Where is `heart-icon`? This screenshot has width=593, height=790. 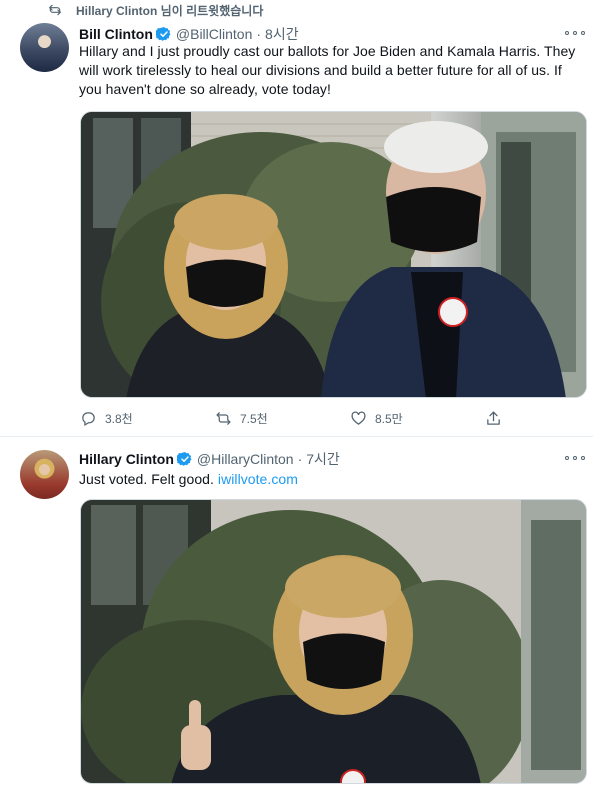
heart-icon is located at coordinates (358, 417).